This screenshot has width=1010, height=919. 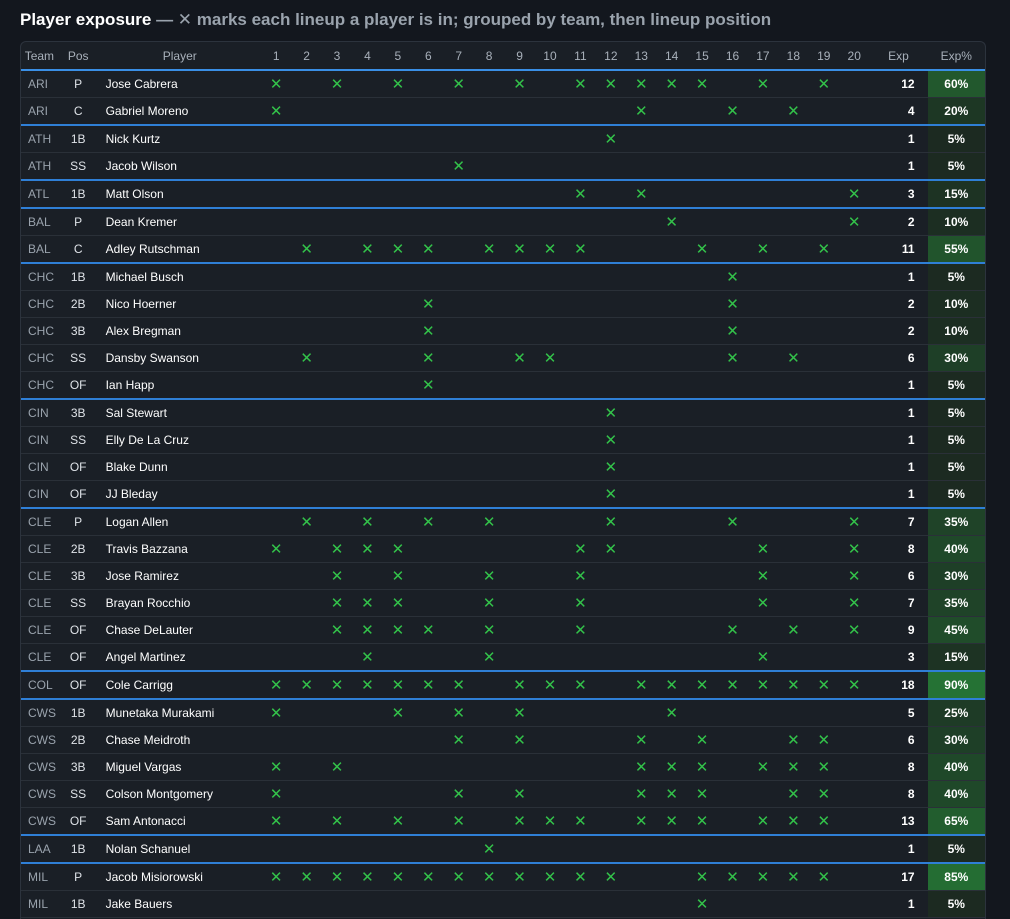 I want to click on header-lineup-10: 10, so click(x=550, y=56).